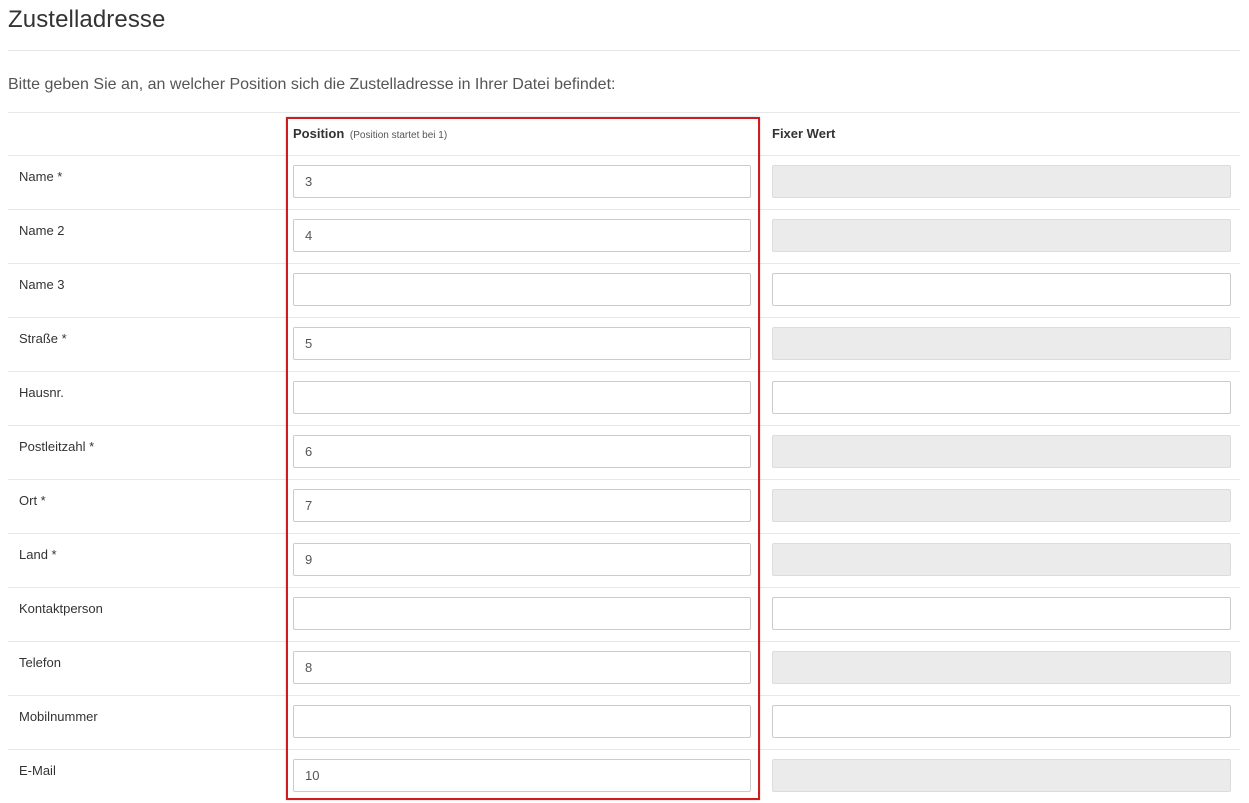  What do you see at coordinates (41, 176) in the screenshot?
I see `row-label: Name *` at bounding box center [41, 176].